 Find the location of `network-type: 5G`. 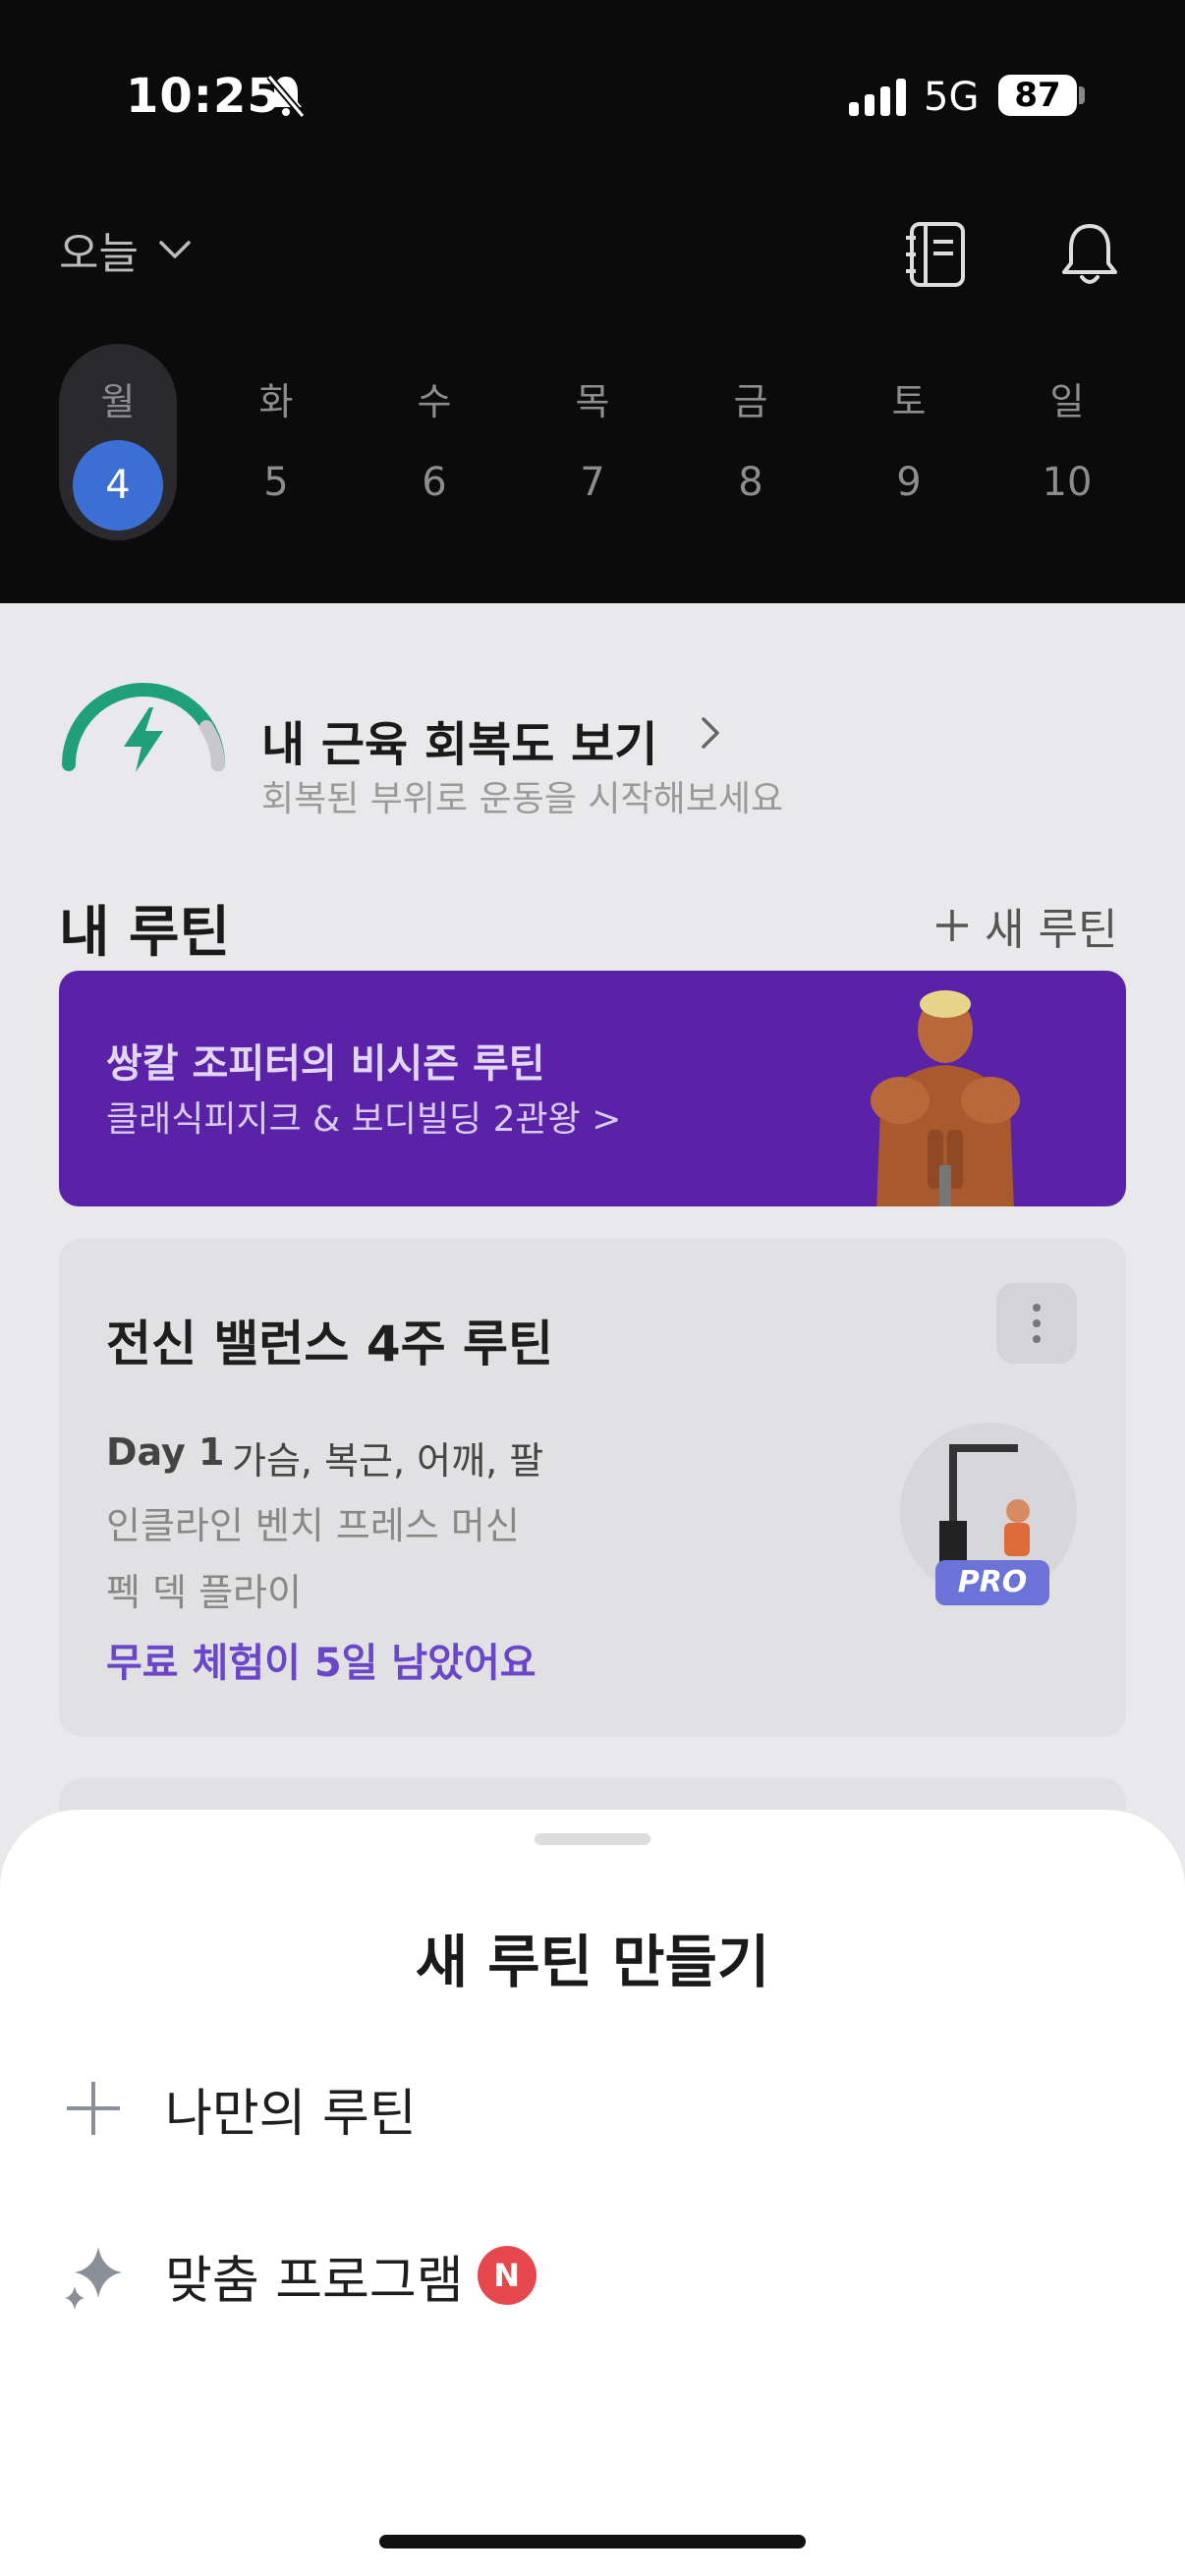

network-type: 5G is located at coordinates (952, 97).